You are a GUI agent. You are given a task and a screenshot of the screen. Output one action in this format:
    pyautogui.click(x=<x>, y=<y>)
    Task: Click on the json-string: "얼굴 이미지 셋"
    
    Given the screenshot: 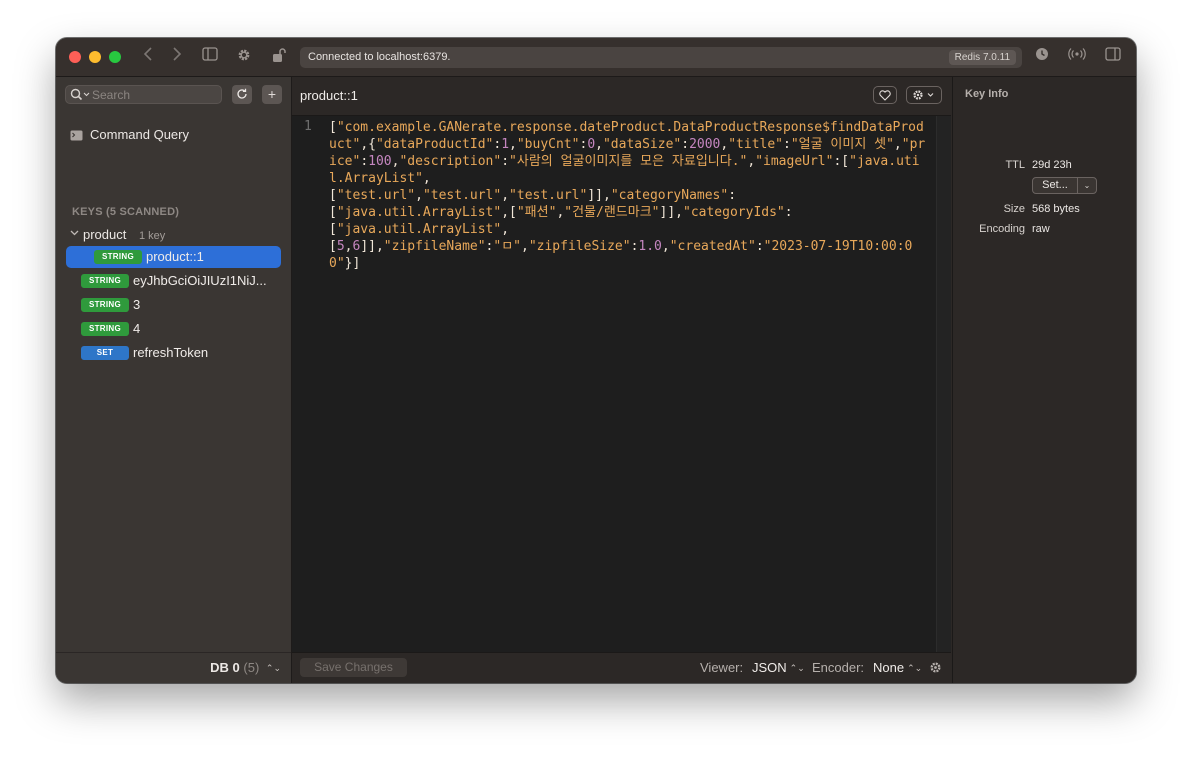 What is the action you would take?
    pyautogui.click(x=842, y=144)
    